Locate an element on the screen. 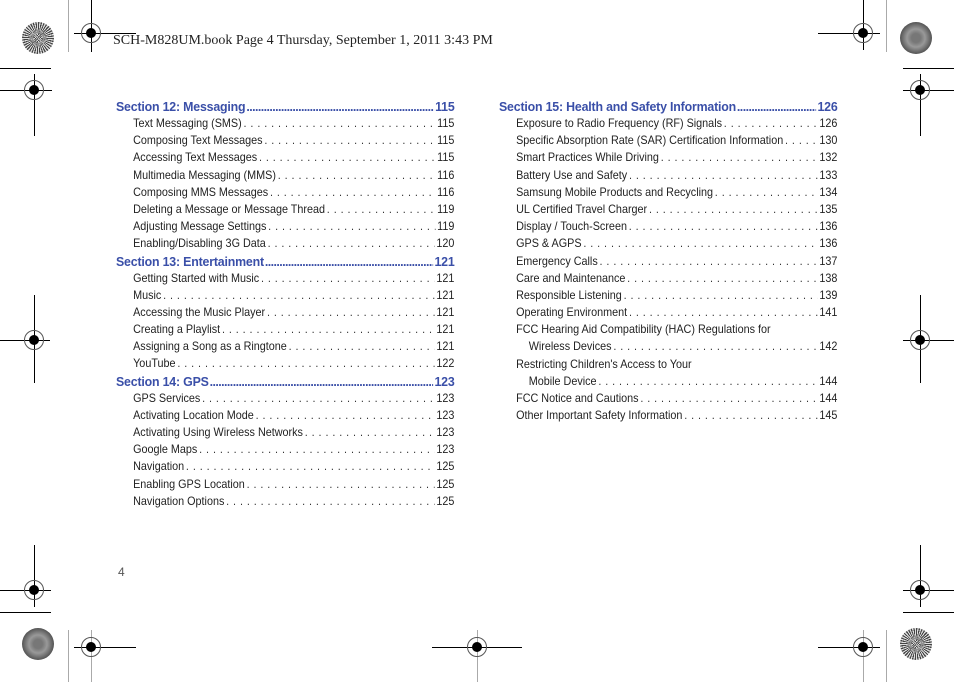 The height and width of the screenshot is (682, 954). toc-entry: Accessing Text Messages 115 is located at coordinates (285, 157).